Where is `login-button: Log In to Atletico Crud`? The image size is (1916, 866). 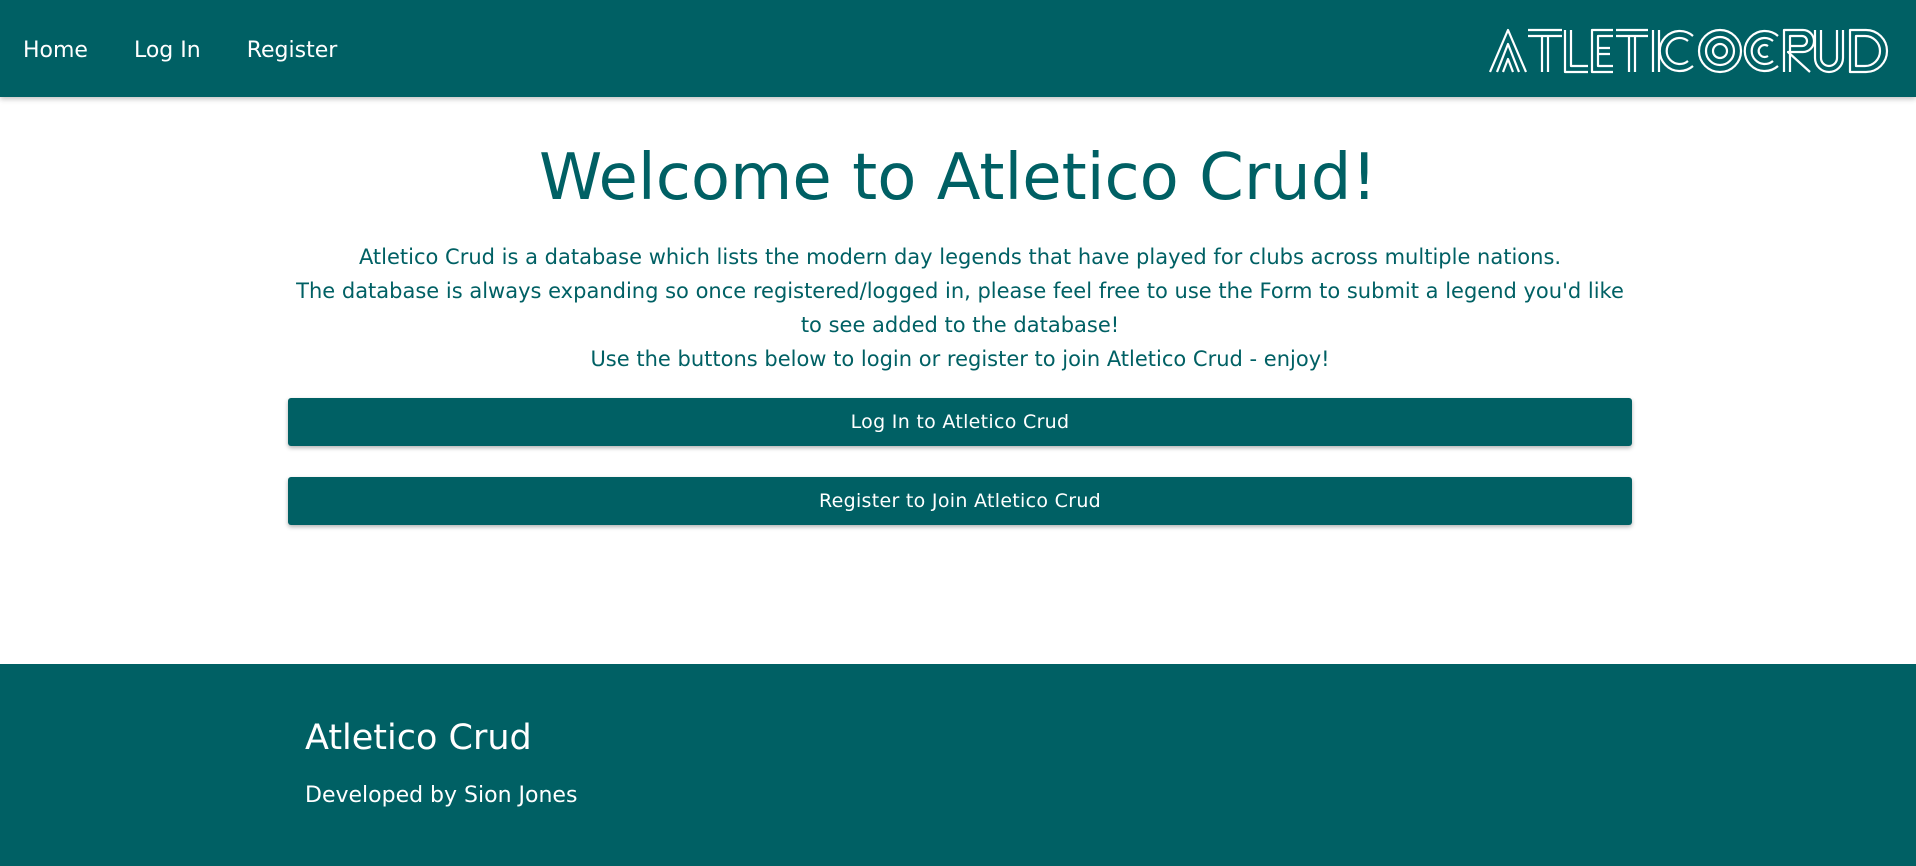 login-button: Log In to Atletico Crud is located at coordinates (960, 422).